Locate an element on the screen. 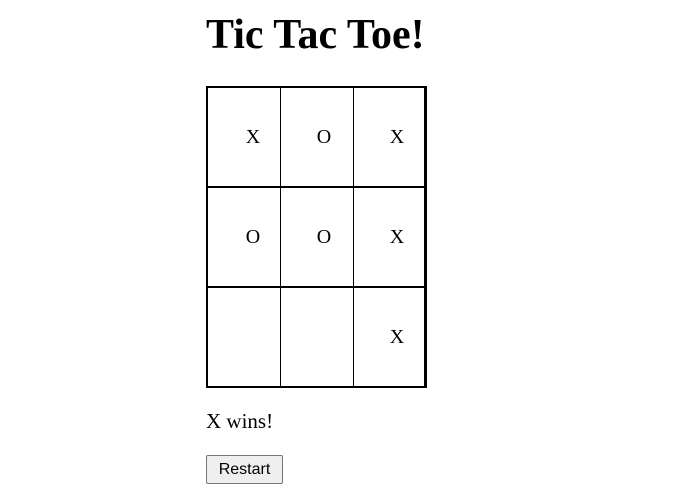 This screenshot has height=490, width=673. page-title: Tic Tac Toe! is located at coordinates (315, 35).